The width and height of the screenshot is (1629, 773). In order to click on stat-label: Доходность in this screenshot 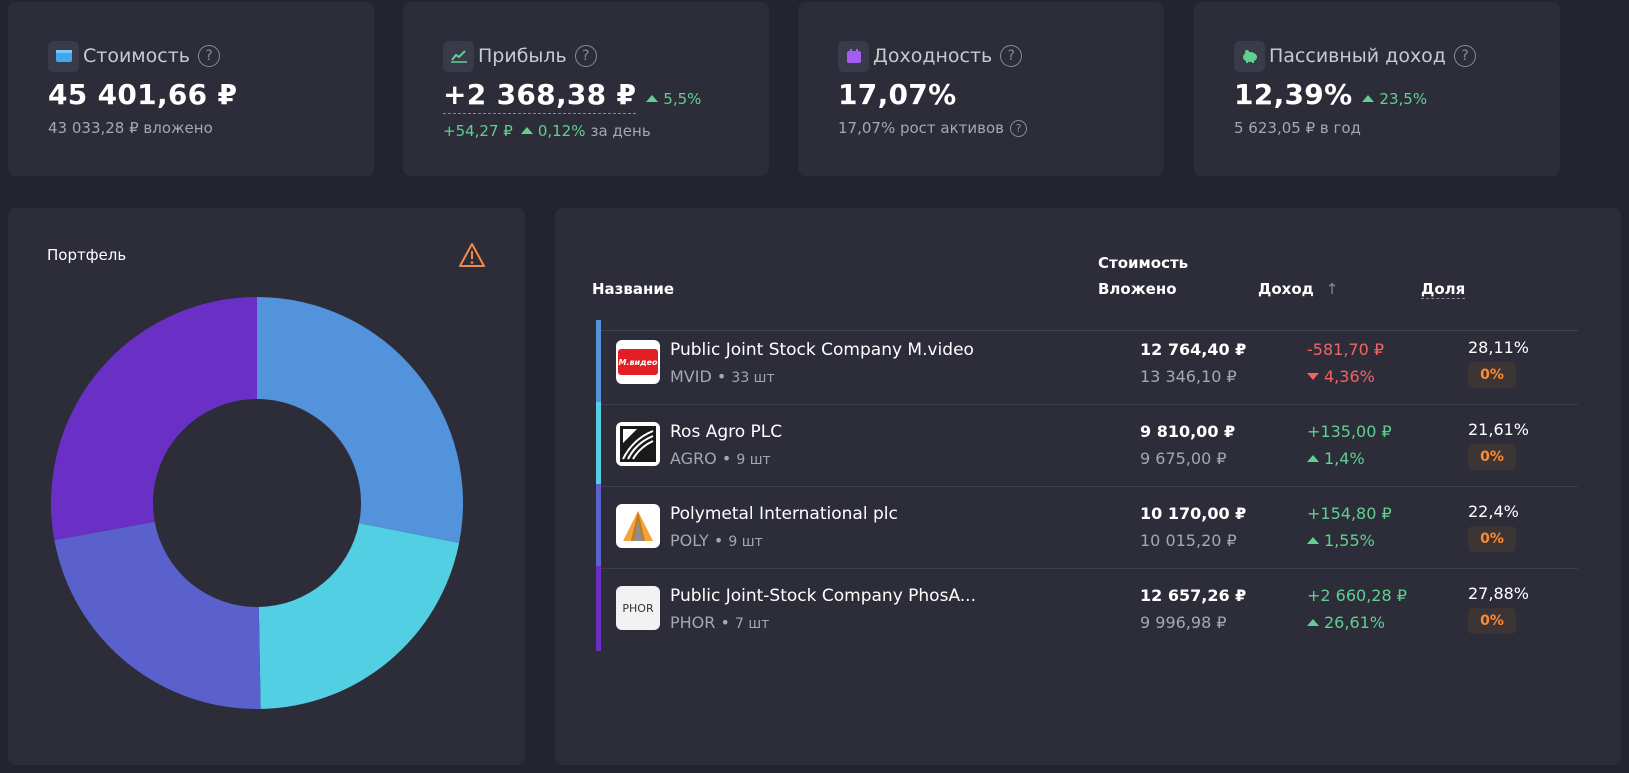, I will do `click(933, 56)`.